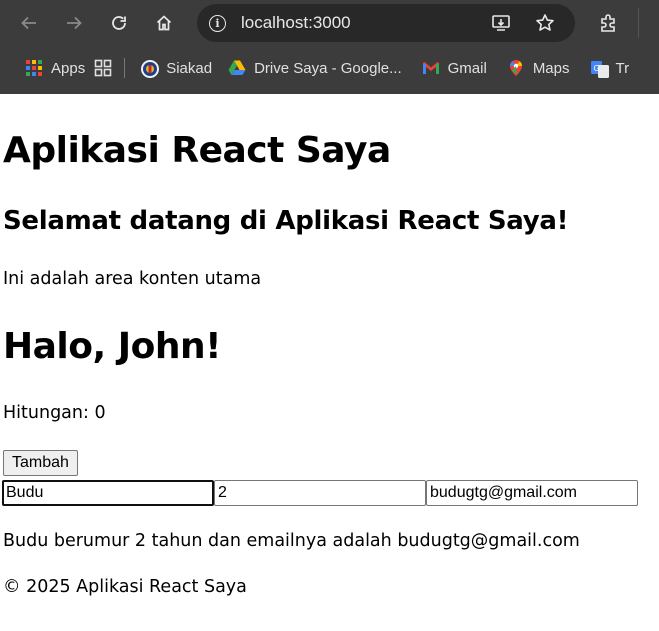 Image resolution: width=659 pixels, height=631 pixels. I want to click on reload-icon, so click(119, 23).